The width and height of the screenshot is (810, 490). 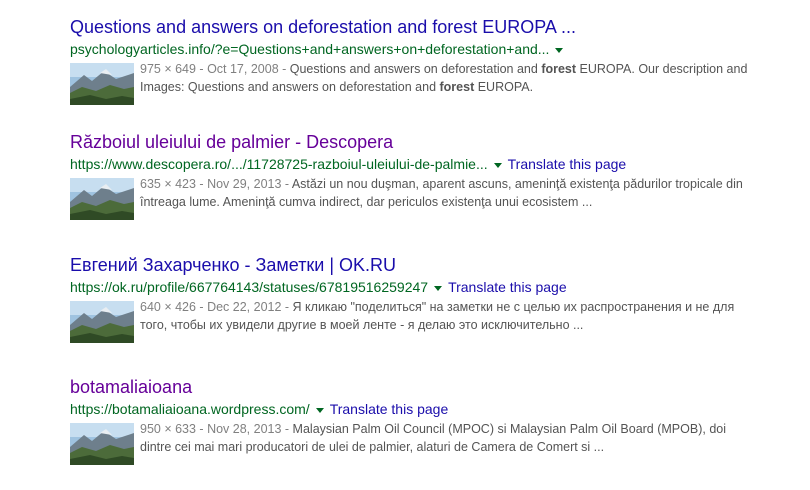 What do you see at coordinates (216, 184) in the screenshot?
I see `result-meta: 635 × 423 - Nov 29, 2013 -` at bounding box center [216, 184].